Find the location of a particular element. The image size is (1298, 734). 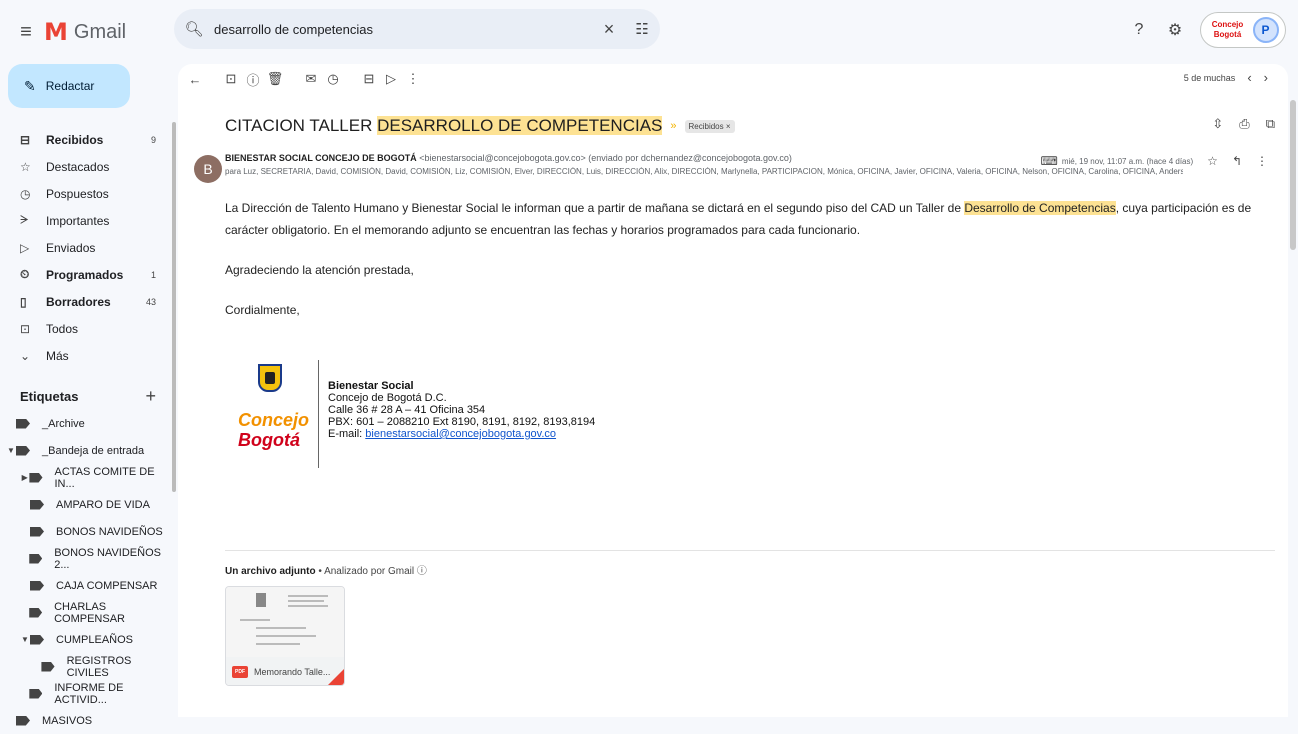

label-item: ▼ CUMPLEAÑOS is located at coordinates (85, 639).